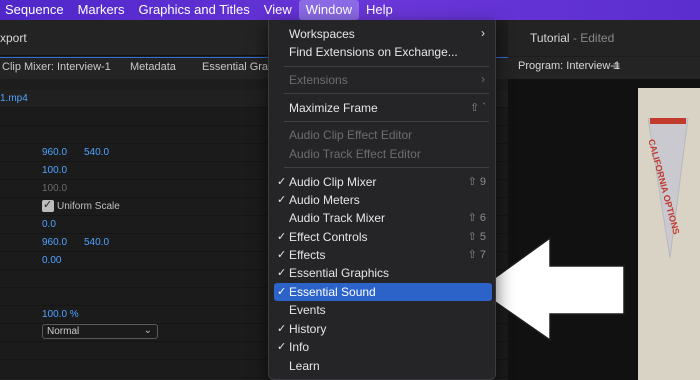 The image size is (700, 380). I want to click on panel-header: xport, so click(134, 38).